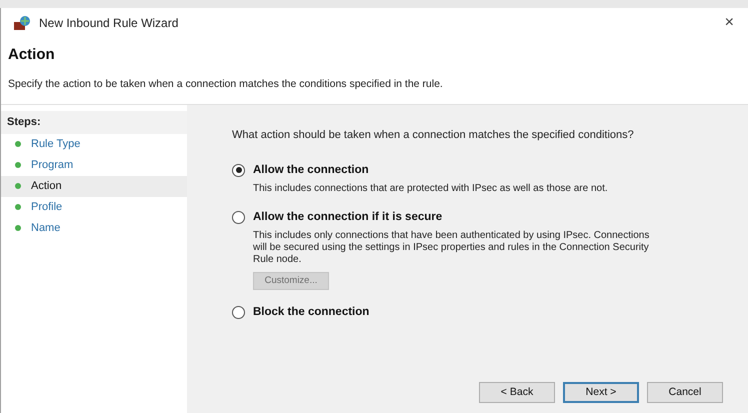 The image size is (748, 413). What do you see at coordinates (347, 217) in the screenshot?
I see `option-label: Allow the connection if it is secure` at bounding box center [347, 217].